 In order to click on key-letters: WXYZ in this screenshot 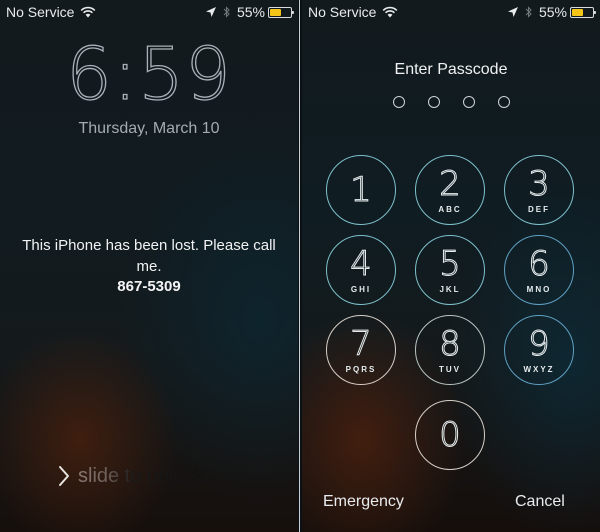, I will do `click(539, 369)`.